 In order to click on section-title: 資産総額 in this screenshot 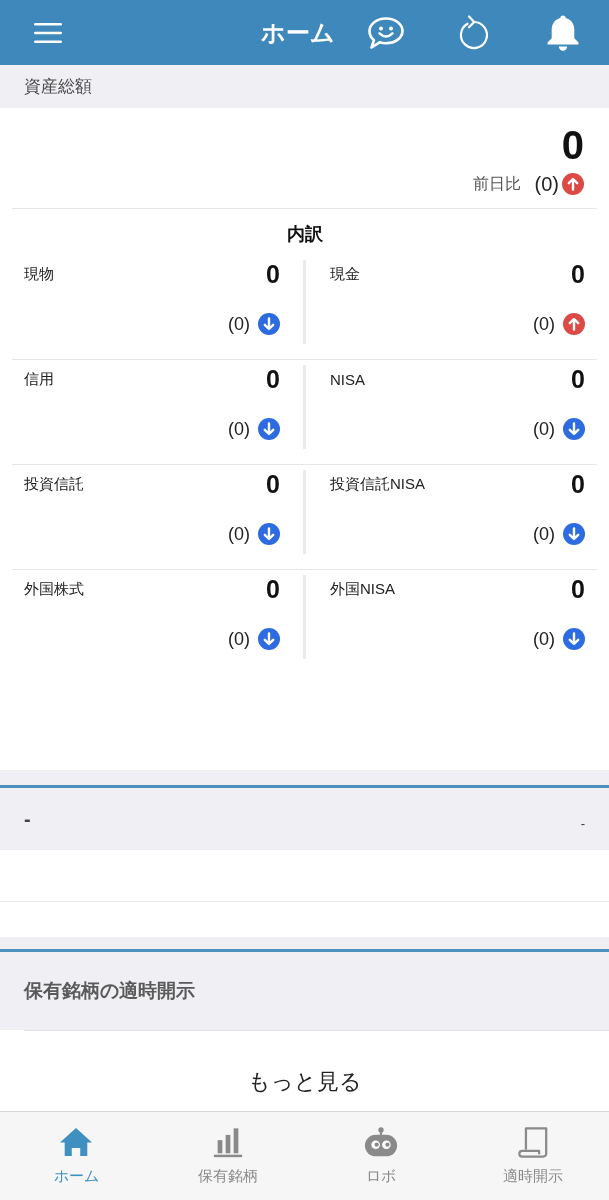, I will do `click(58, 87)`.